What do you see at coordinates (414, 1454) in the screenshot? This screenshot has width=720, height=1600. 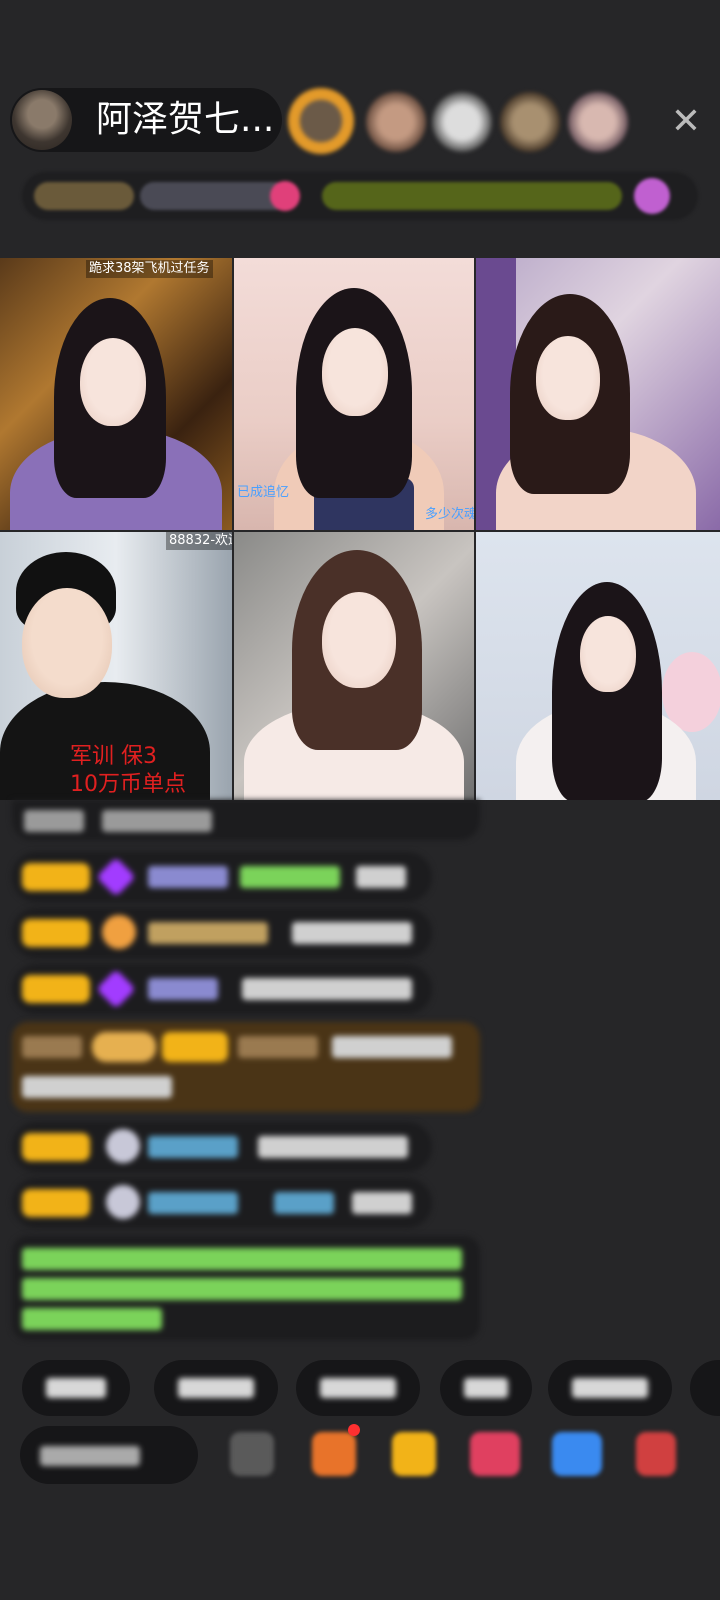 I see `treasure-icon` at bounding box center [414, 1454].